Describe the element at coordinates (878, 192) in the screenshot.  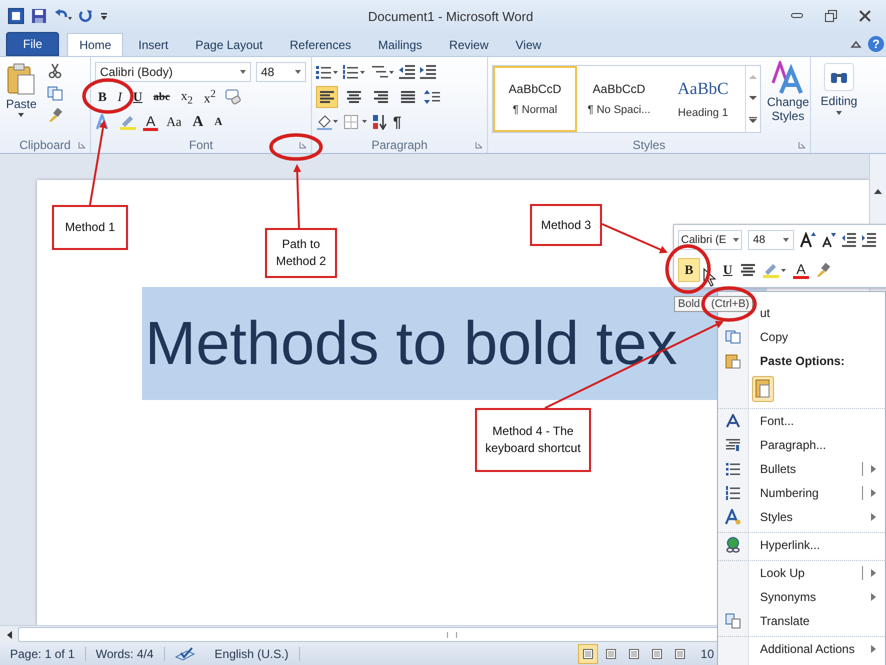
I see `scroll-up-icon` at that location.